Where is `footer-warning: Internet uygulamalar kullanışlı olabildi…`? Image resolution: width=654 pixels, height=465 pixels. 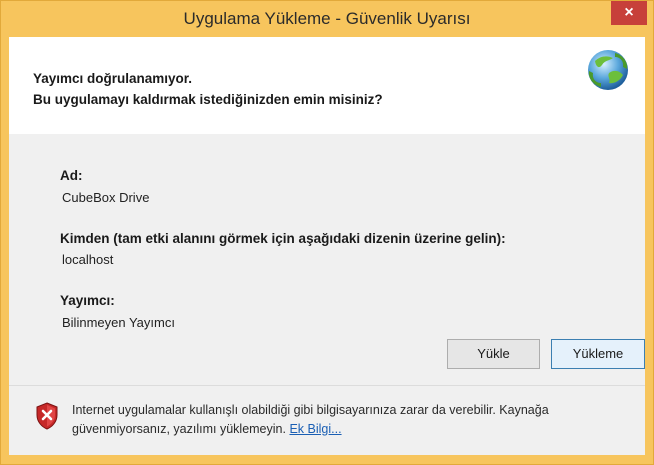 footer-warning: Internet uygulamalar kullanışlı olabildi… is located at coordinates (354, 420).